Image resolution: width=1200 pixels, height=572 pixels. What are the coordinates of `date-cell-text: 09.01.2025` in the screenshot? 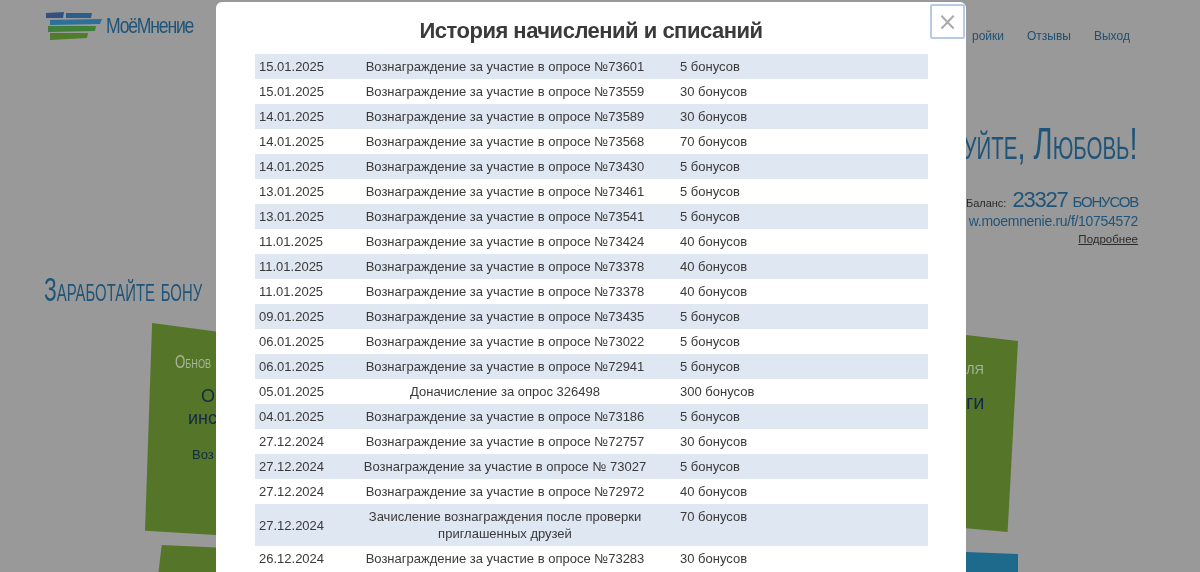 It's located at (292, 316).